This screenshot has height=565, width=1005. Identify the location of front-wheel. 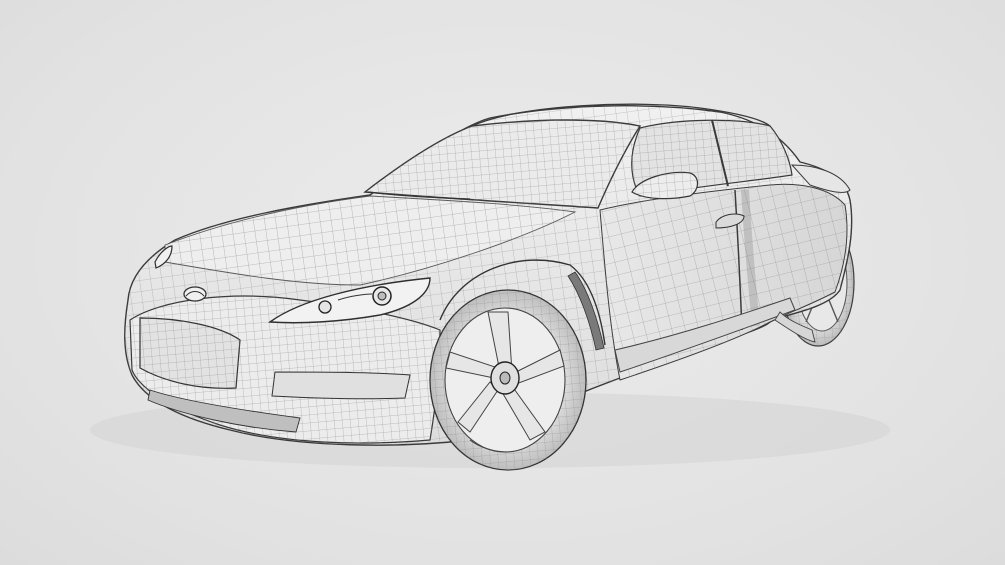
(508, 380).